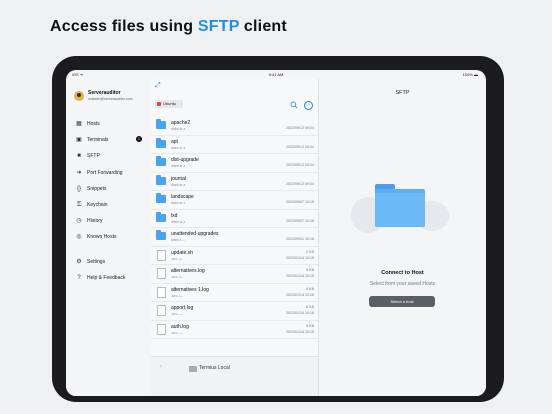 This screenshot has height=414, width=552. Describe the element at coordinates (159, 104) in the screenshot. I see `ubuntu-icon` at that location.